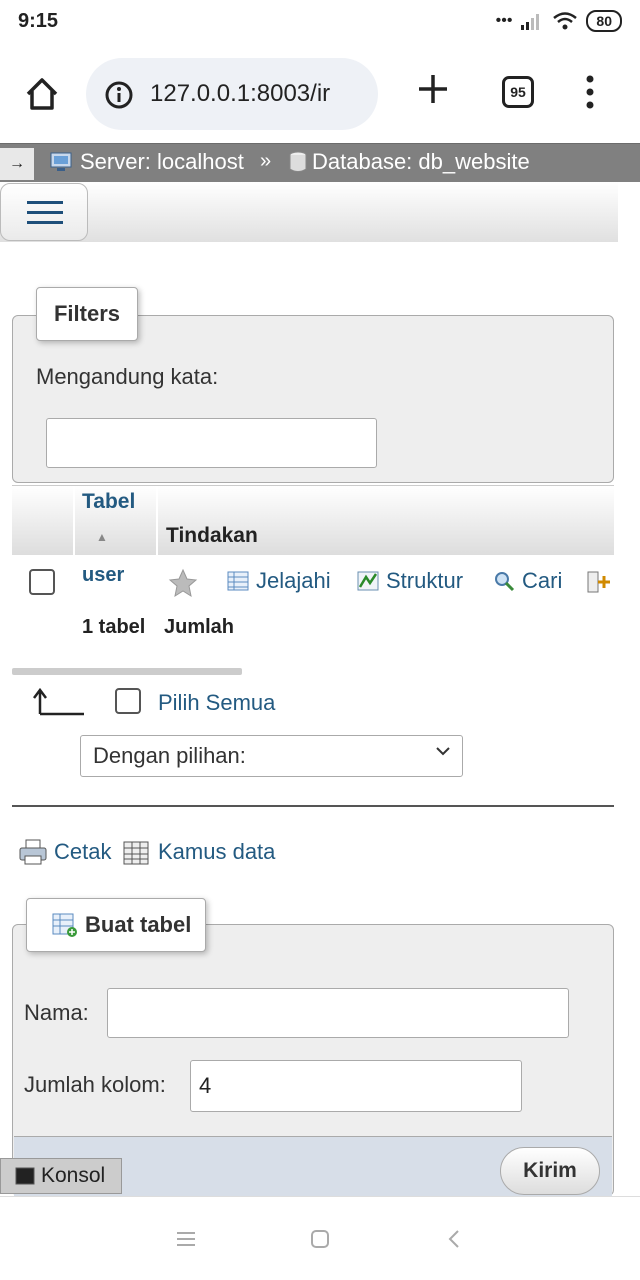 This screenshot has width=640, height=1280. What do you see at coordinates (17, 164) in the screenshot?
I see `toggle-navigation-arrow: →` at bounding box center [17, 164].